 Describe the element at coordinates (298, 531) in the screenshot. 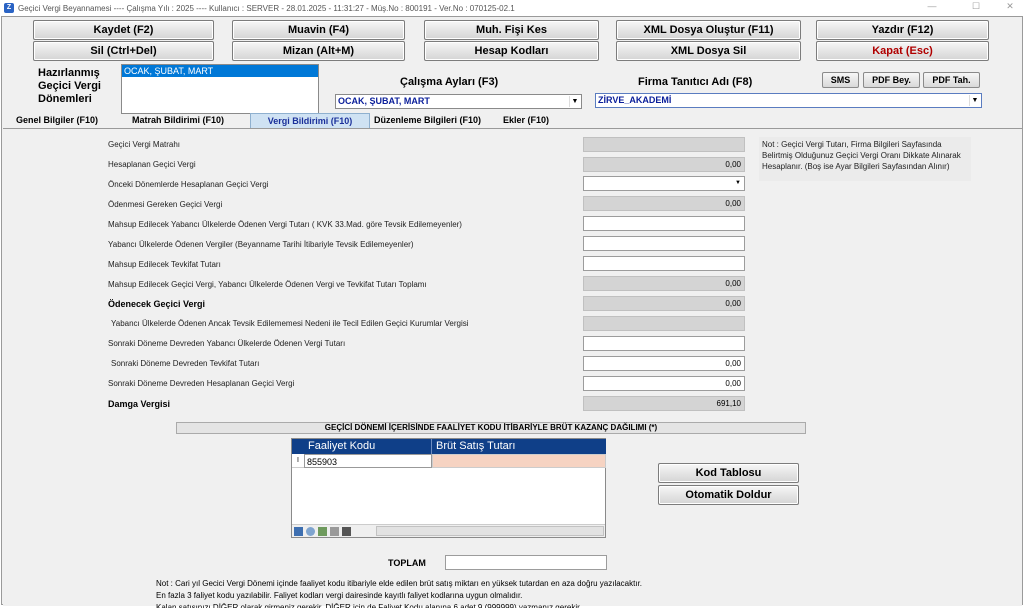

I see `save-icon` at that location.